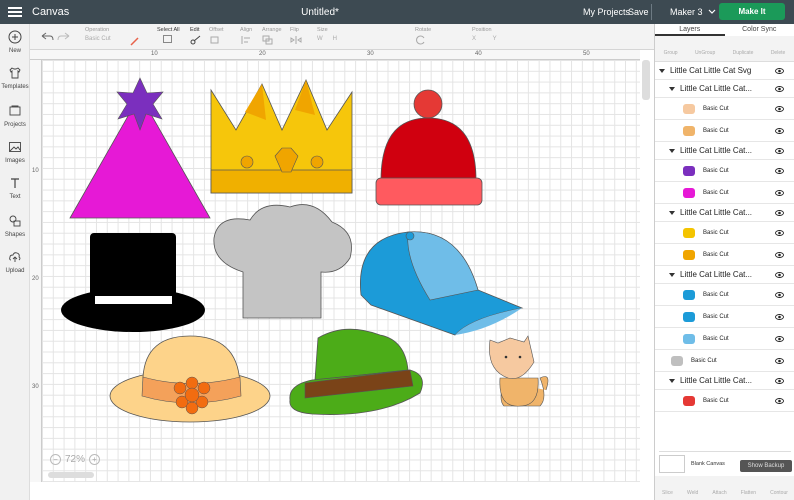 This screenshot has width=794, height=500. Describe the element at coordinates (759, 30) in the screenshot. I see `tab-color-sync: Color Sync` at that location.